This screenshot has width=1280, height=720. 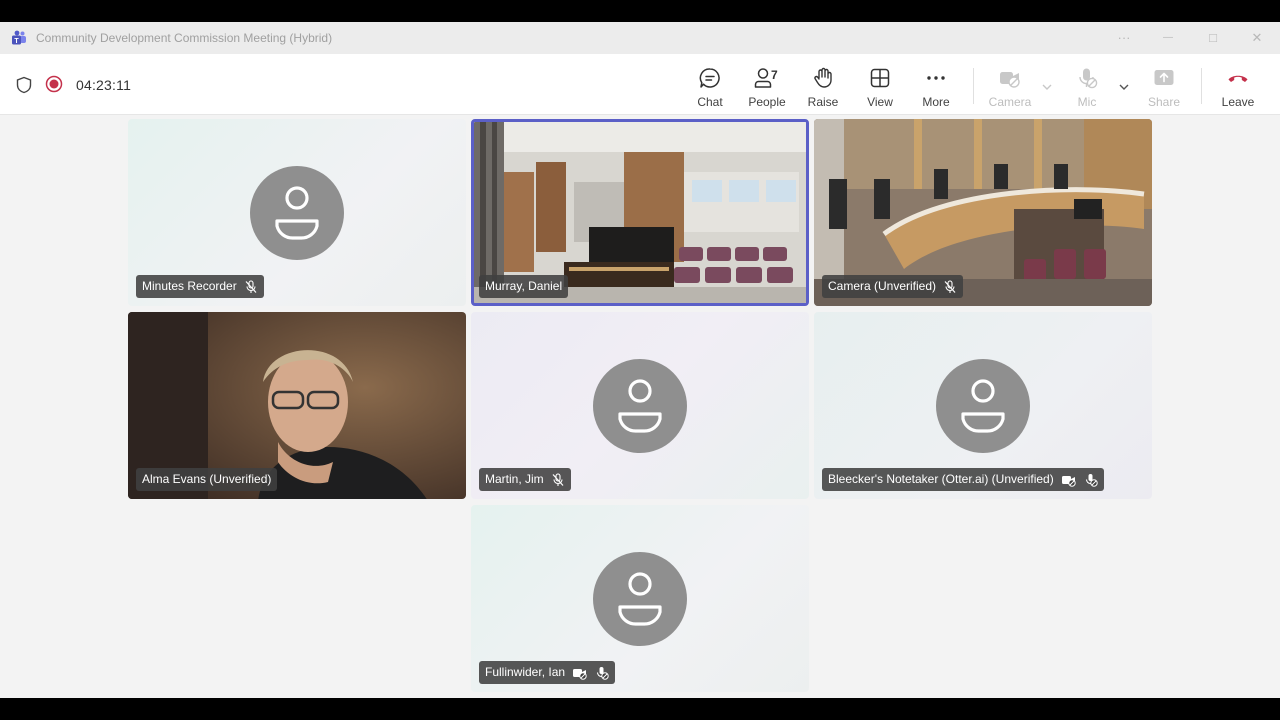 What do you see at coordinates (1257, 38) in the screenshot?
I see `close-button: ✕` at bounding box center [1257, 38].